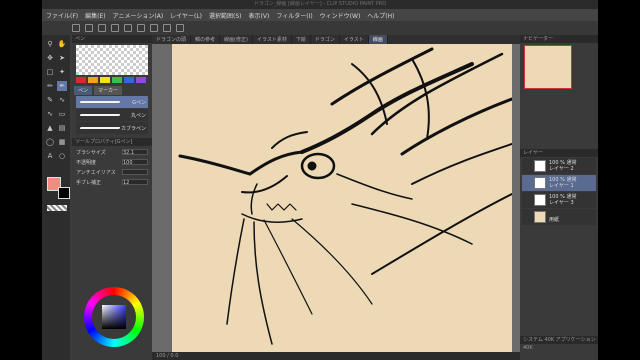 This screenshot has width=640, height=360. I want to click on clear-icon, so click(141, 28).